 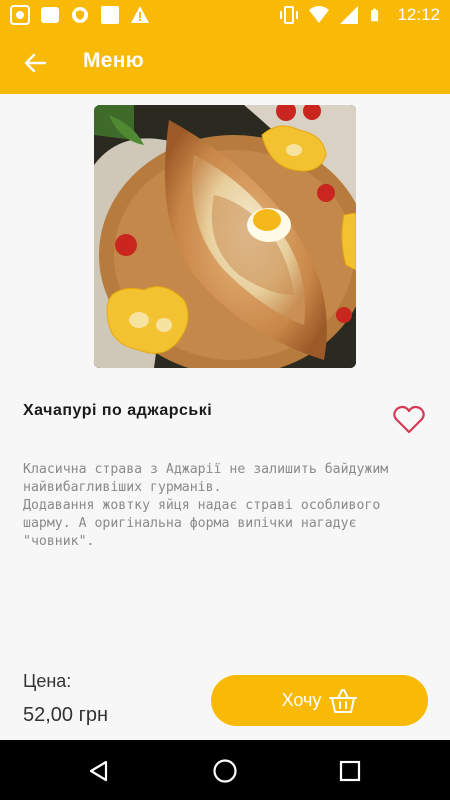 I want to click on nav-back-button, so click(x=99, y=771).